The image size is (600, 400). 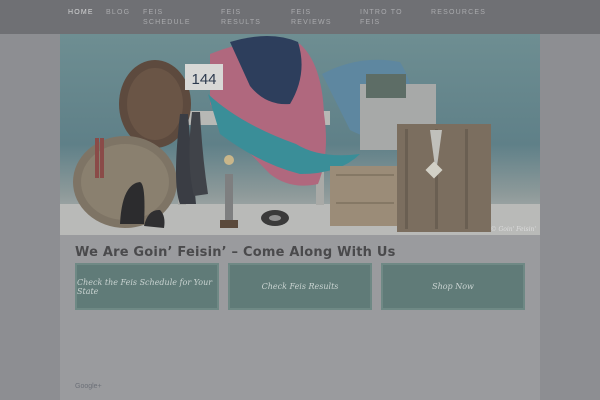 I want to click on nav-feis-schedule: FEIS SCHEDULE, so click(x=173, y=18).